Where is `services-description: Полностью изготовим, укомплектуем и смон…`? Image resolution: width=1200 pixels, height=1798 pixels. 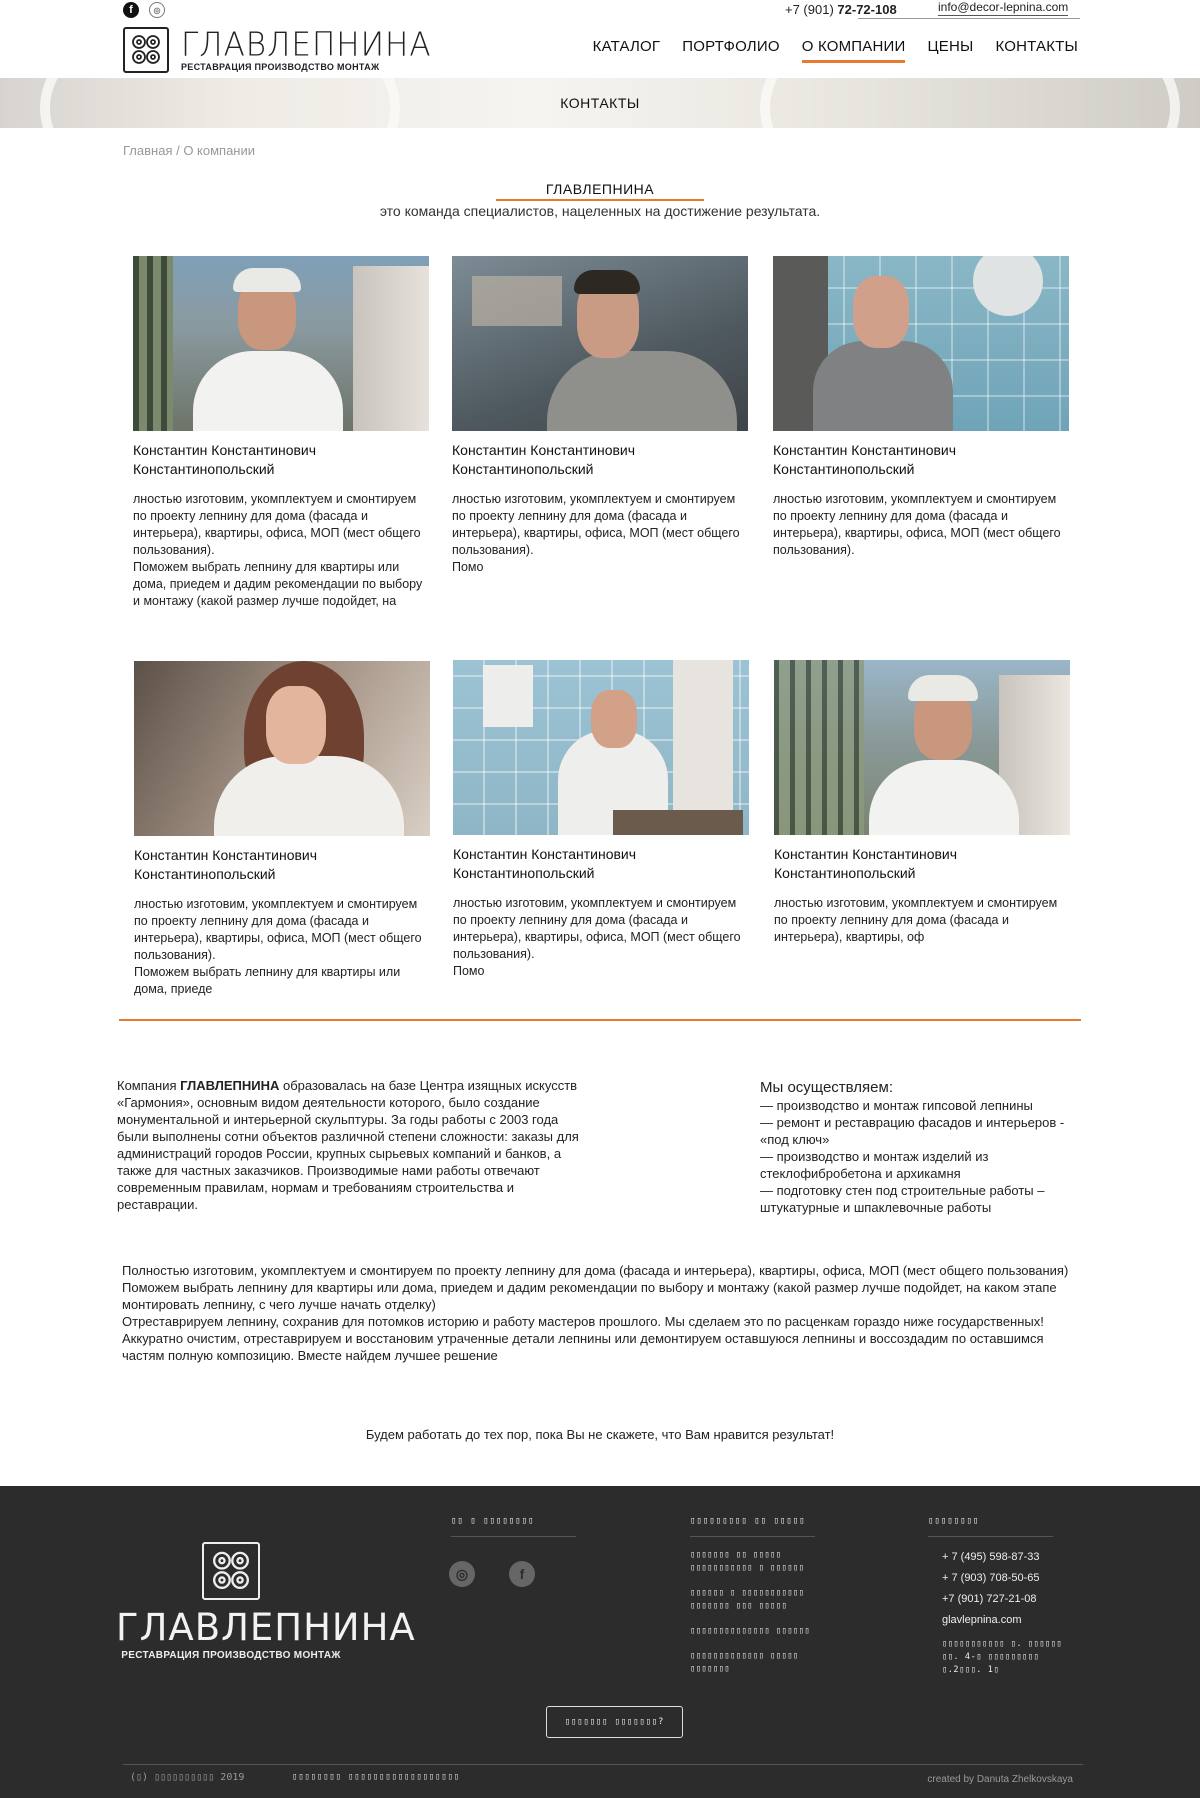 services-description: Полностью изготовим, укомплектуем и смон… is located at coordinates (595, 1313).